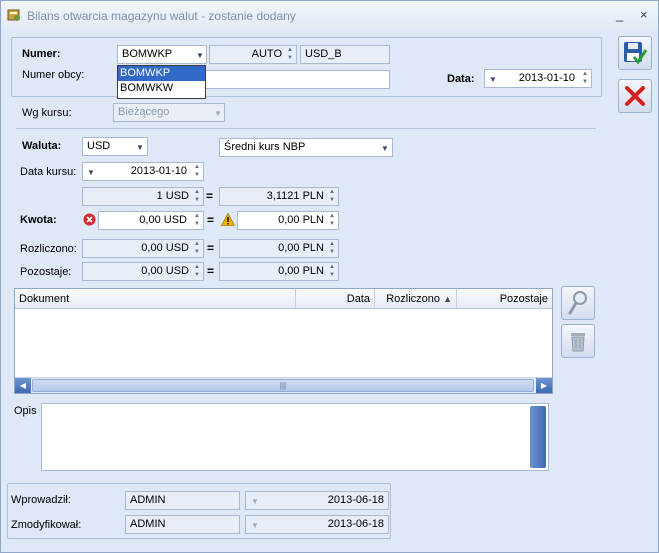 The width and height of the screenshot is (659, 553). Describe the element at coordinates (301, 248) in the screenshot. I see `rozliczono-right-value: 0,00 PLN` at that location.